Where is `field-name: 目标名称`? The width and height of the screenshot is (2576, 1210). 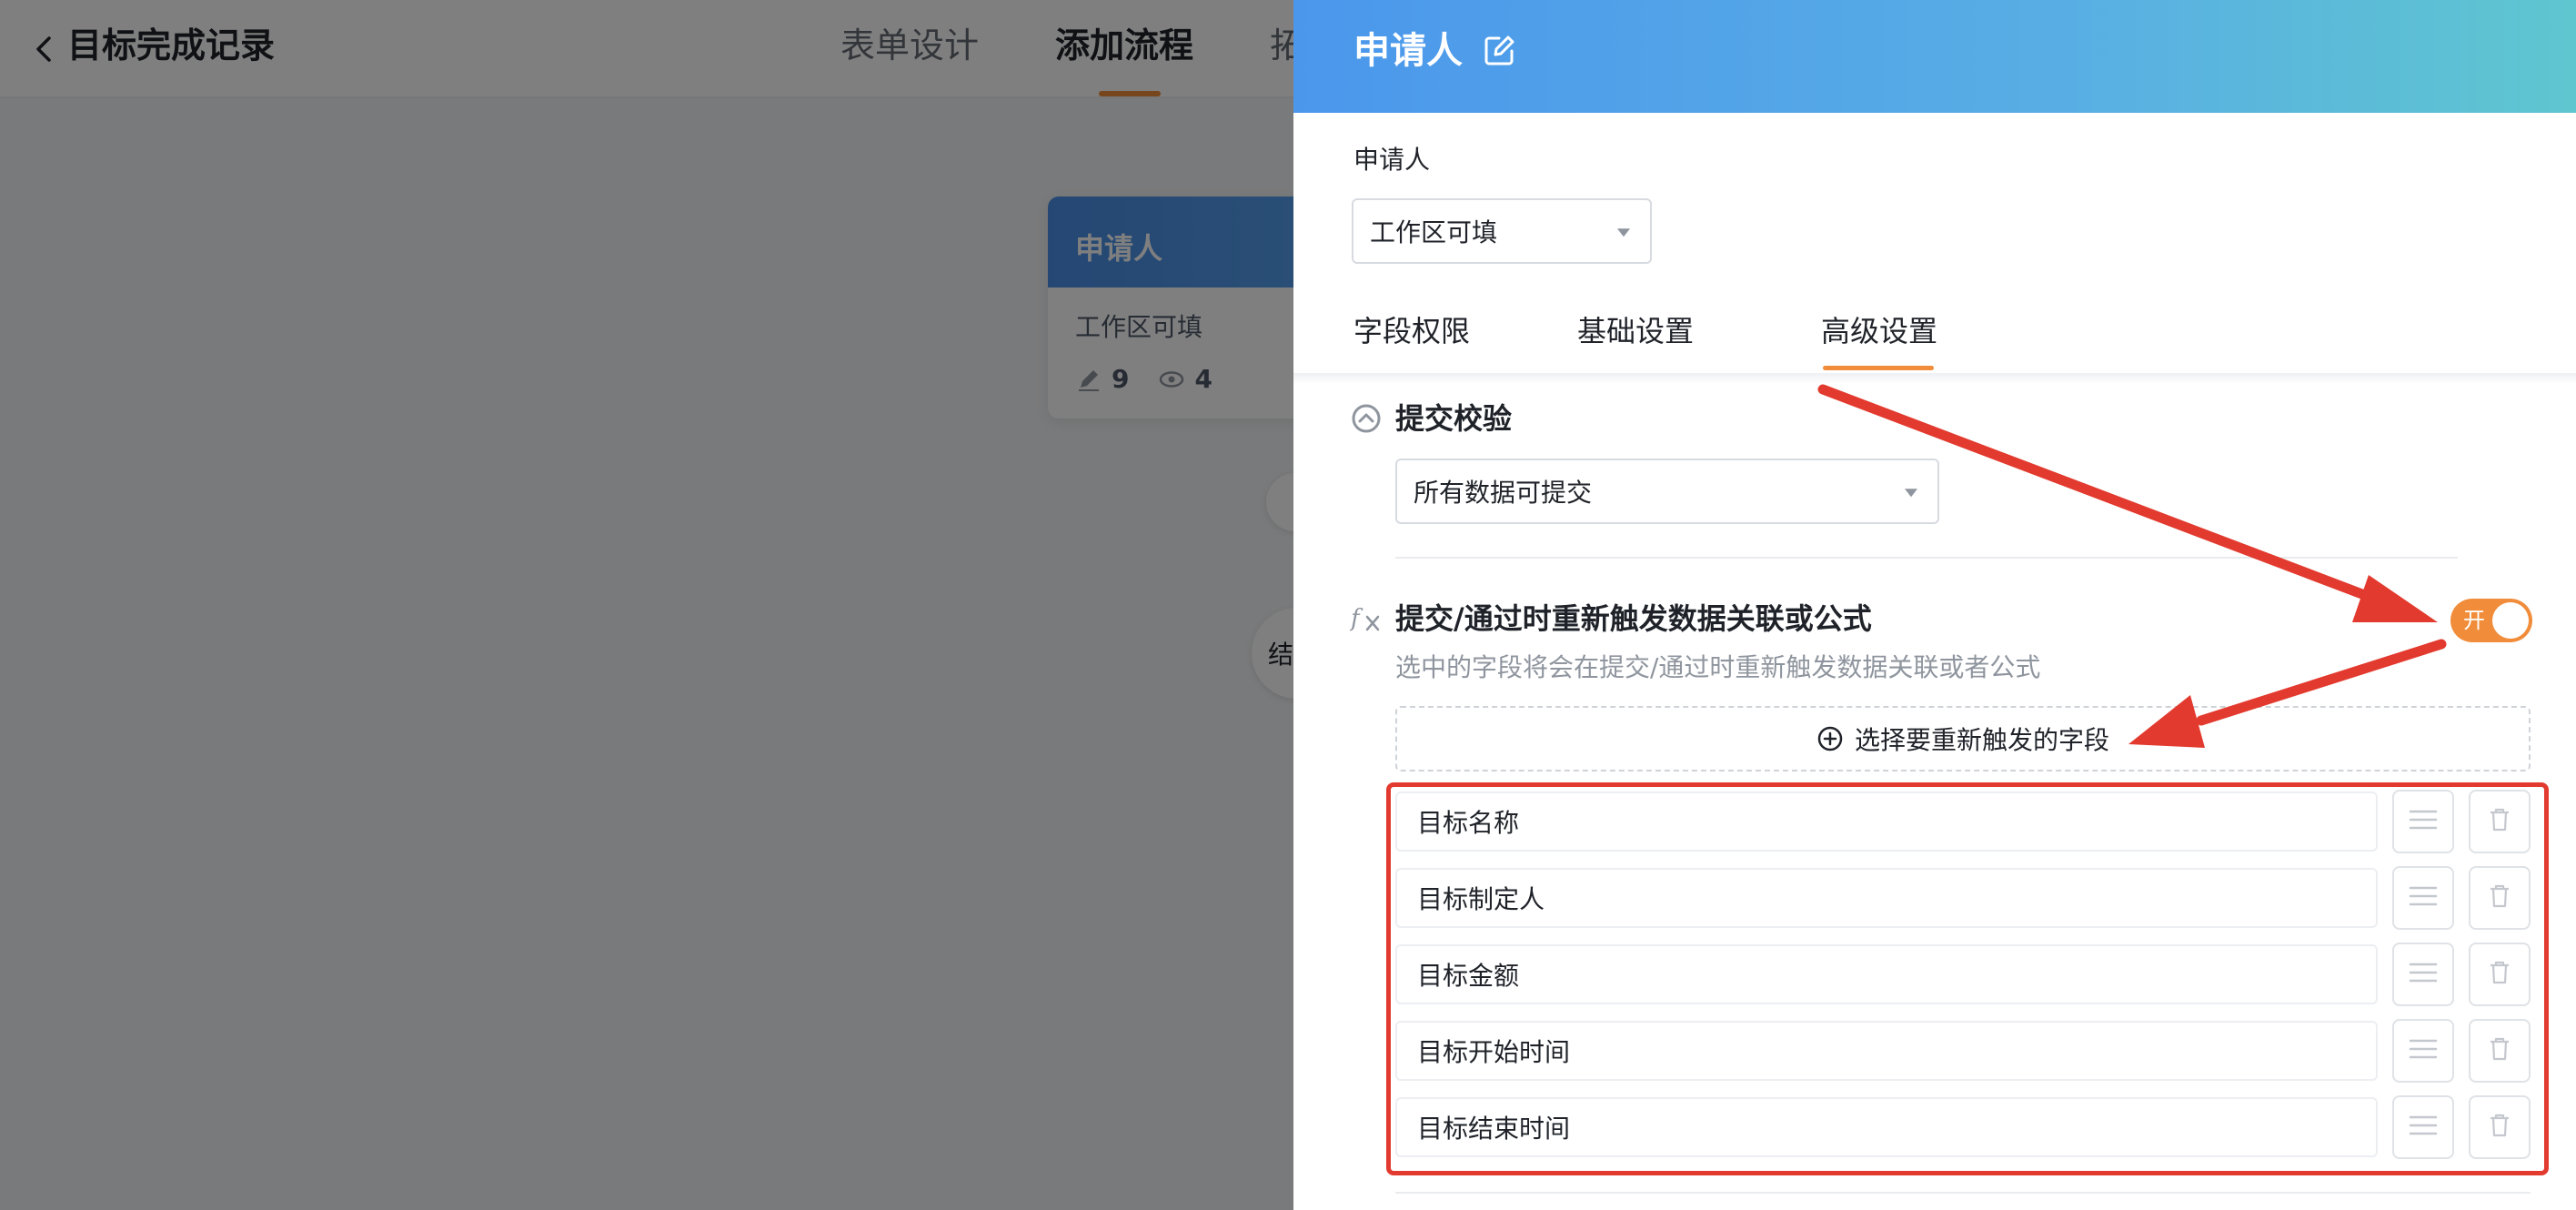
field-name: 目标名称 is located at coordinates (1886, 822).